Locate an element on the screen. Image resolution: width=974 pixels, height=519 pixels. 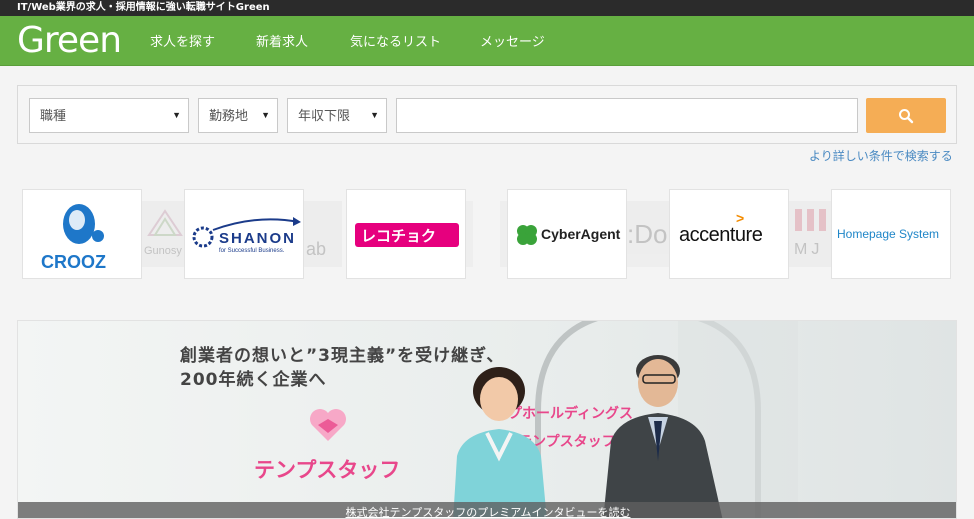
faded-do-text: :Do is located at coordinates (647, 234).